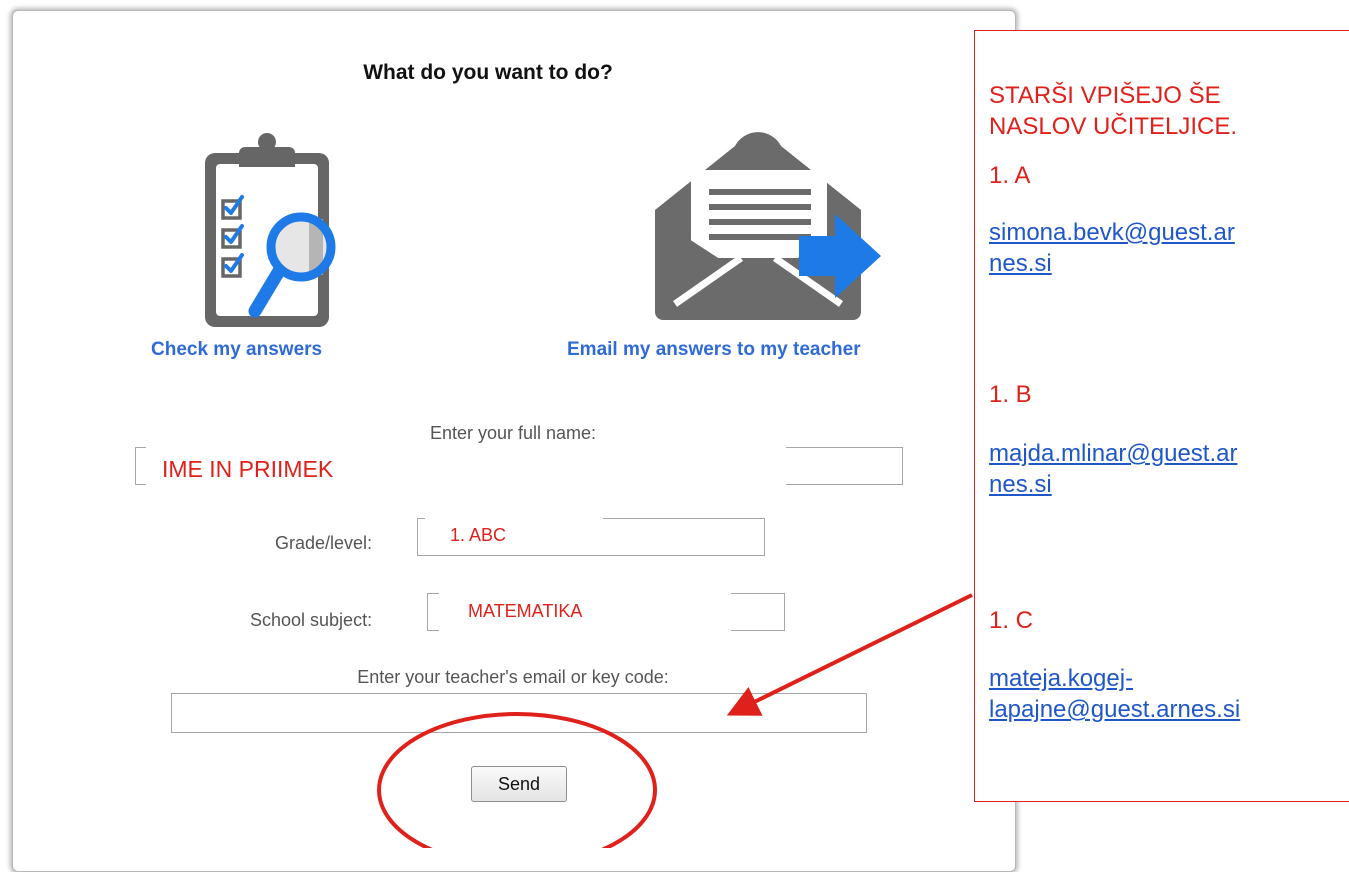 The width and height of the screenshot is (1349, 872). I want to click on email-answers-link: Email my answers to my teacher, so click(714, 350).